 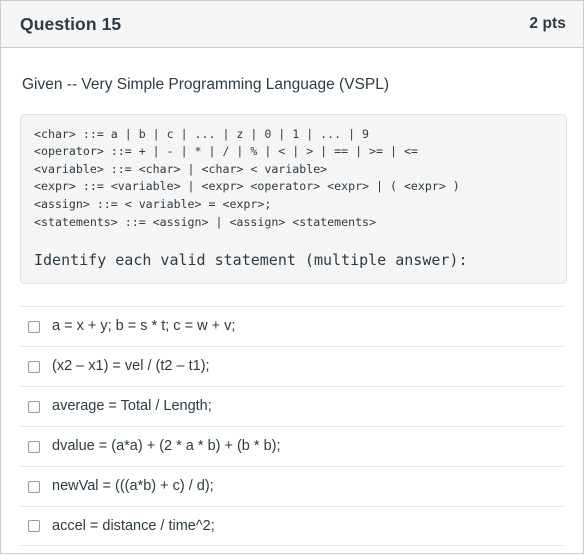 I want to click on answer-option-label: dvalue = (a*a) + (2 * a * b) + (b * b);, so click(x=166, y=446).